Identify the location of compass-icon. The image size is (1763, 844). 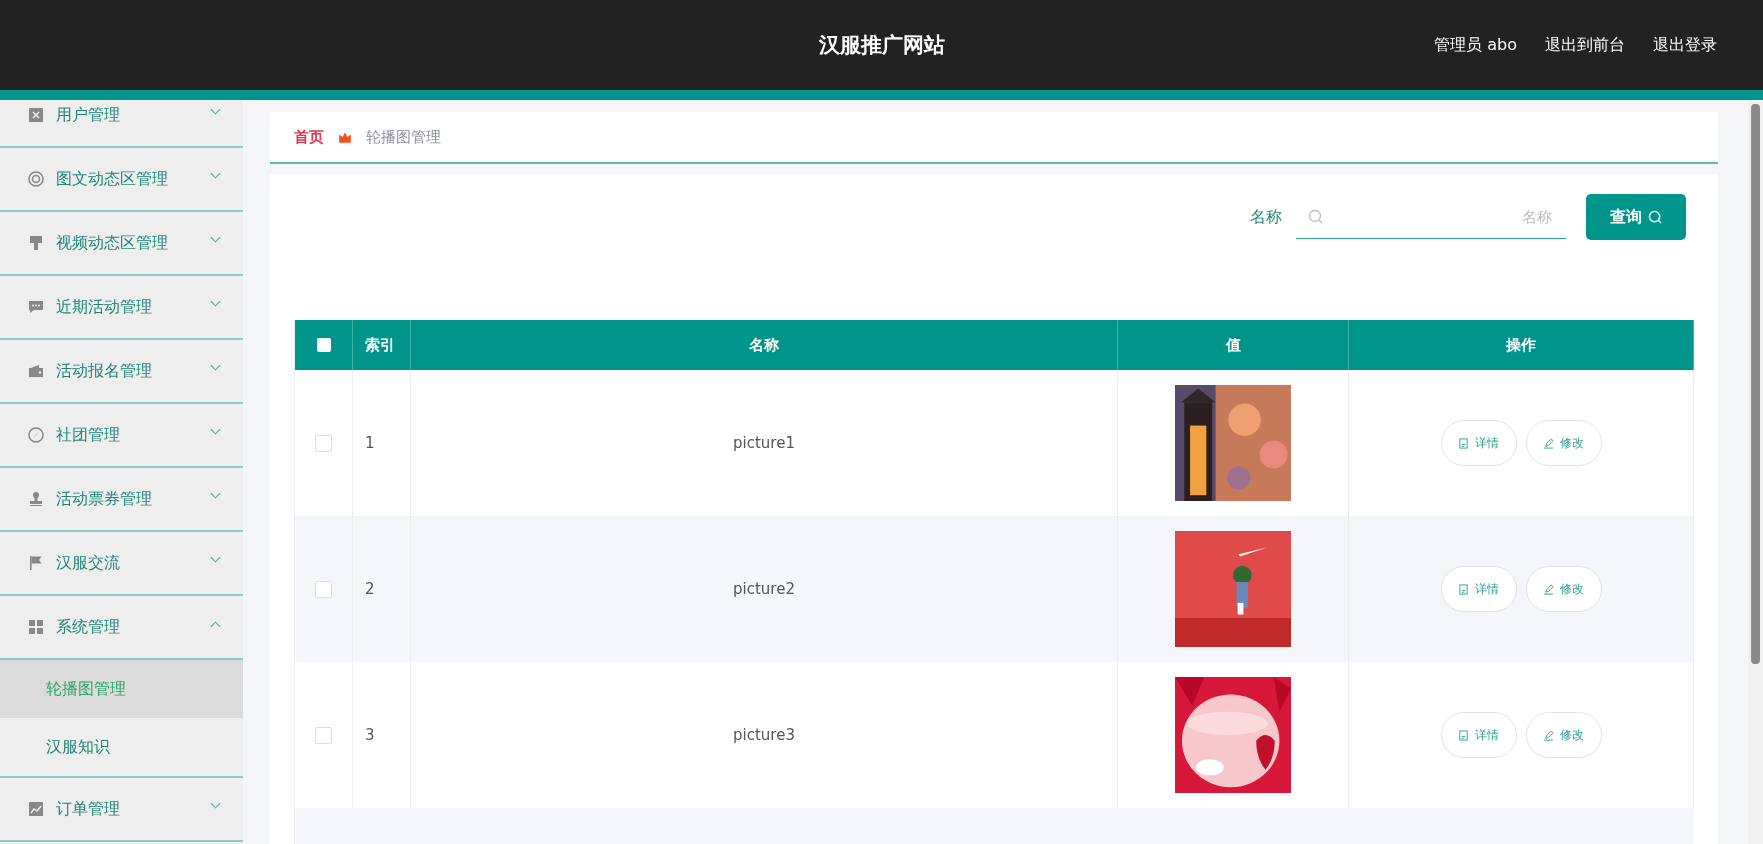
(36, 435).